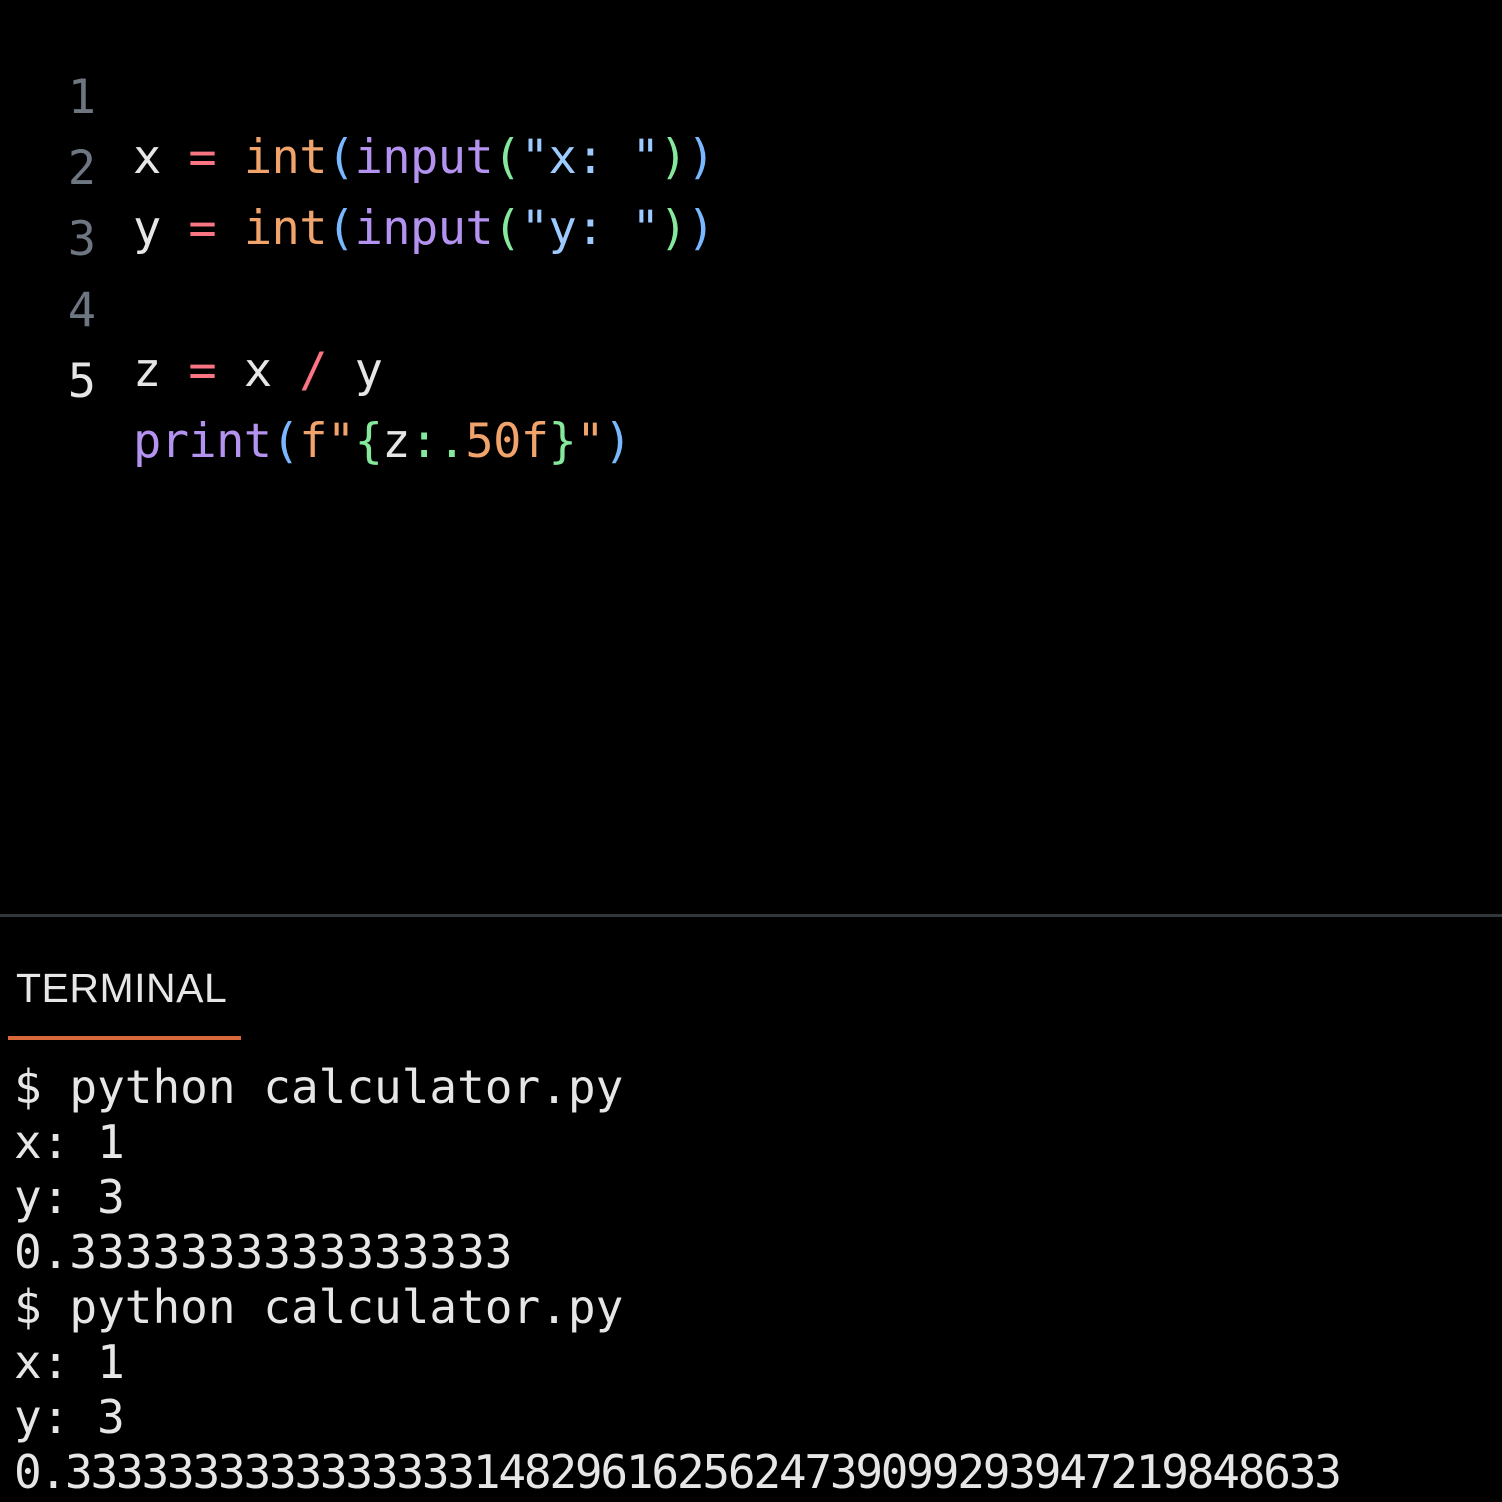 This screenshot has width=1502, height=1502. I want to click on line-number-active: 5, so click(81, 381).